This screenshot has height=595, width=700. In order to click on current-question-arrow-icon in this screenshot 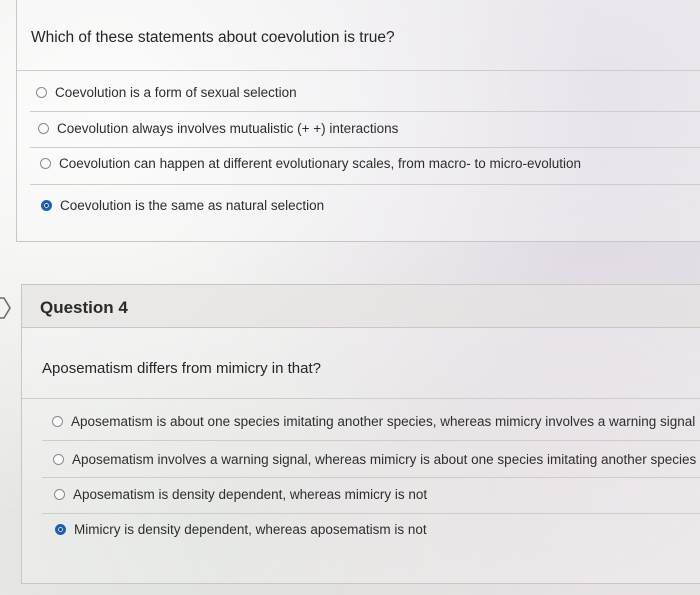, I will do `click(5, 308)`.